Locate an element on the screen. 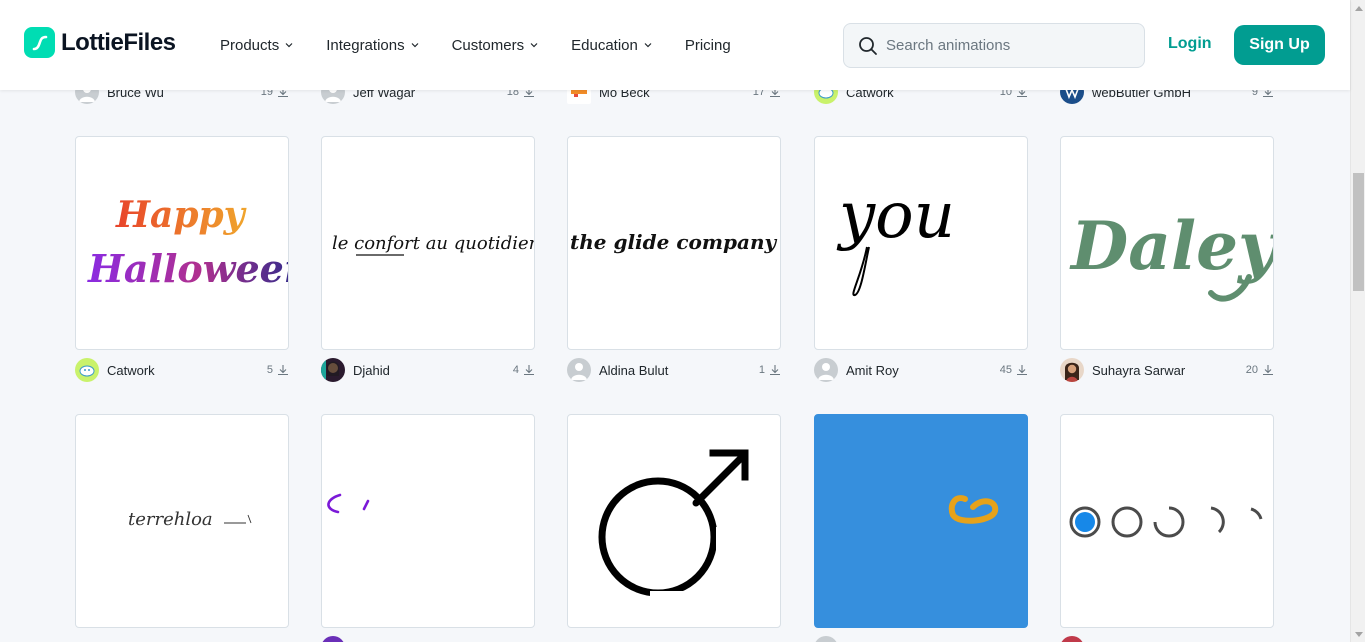  nav-pricing: Pricing is located at coordinates (708, 45).